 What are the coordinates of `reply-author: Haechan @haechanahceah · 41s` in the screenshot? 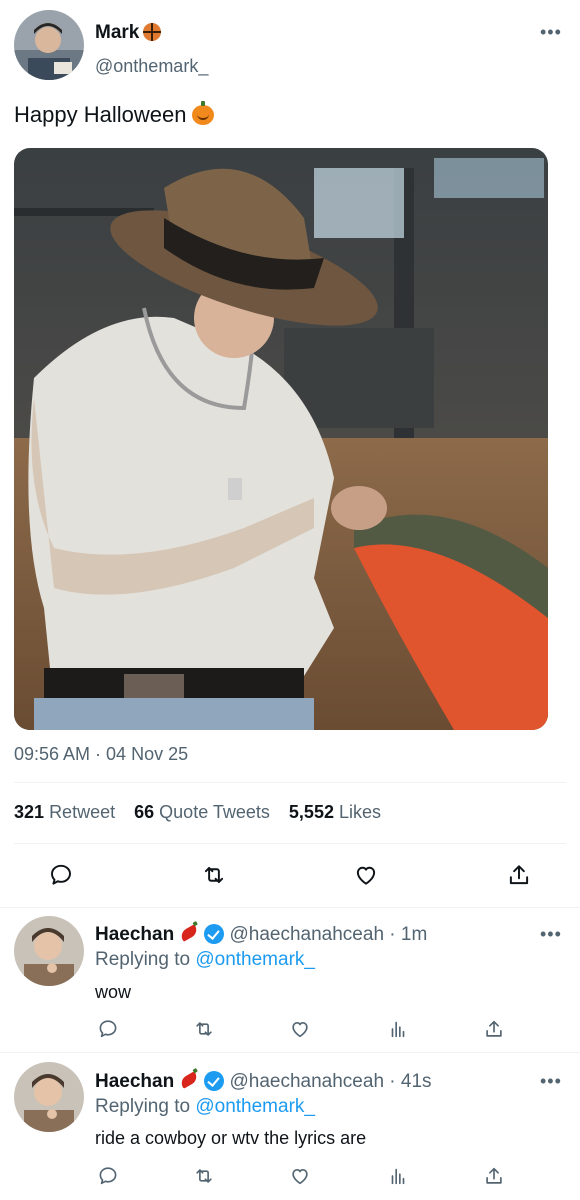 It's located at (263, 1082).